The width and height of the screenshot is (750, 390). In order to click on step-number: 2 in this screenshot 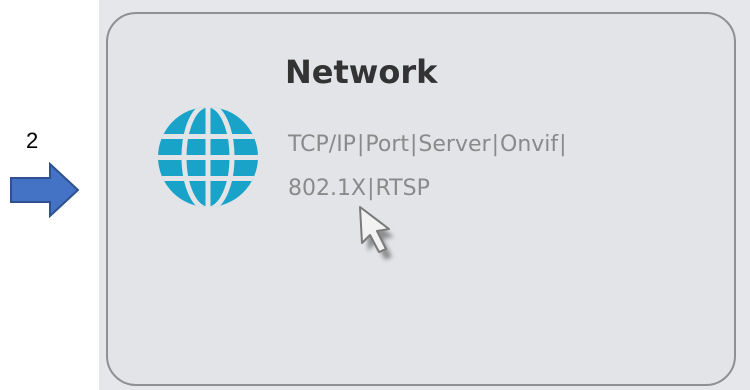, I will do `click(32, 140)`.